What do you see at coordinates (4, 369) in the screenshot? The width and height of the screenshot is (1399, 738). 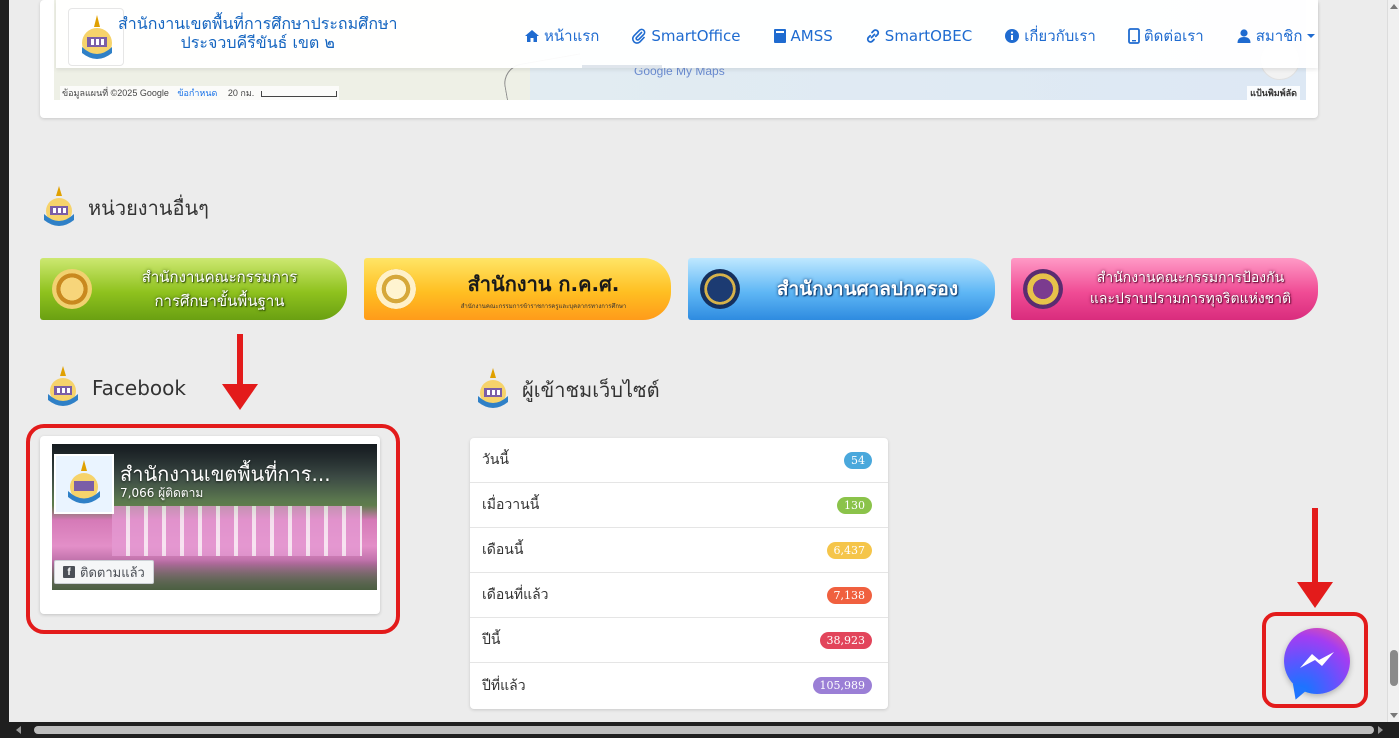 I see `window-left-edge` at bounding box center [4, 369].